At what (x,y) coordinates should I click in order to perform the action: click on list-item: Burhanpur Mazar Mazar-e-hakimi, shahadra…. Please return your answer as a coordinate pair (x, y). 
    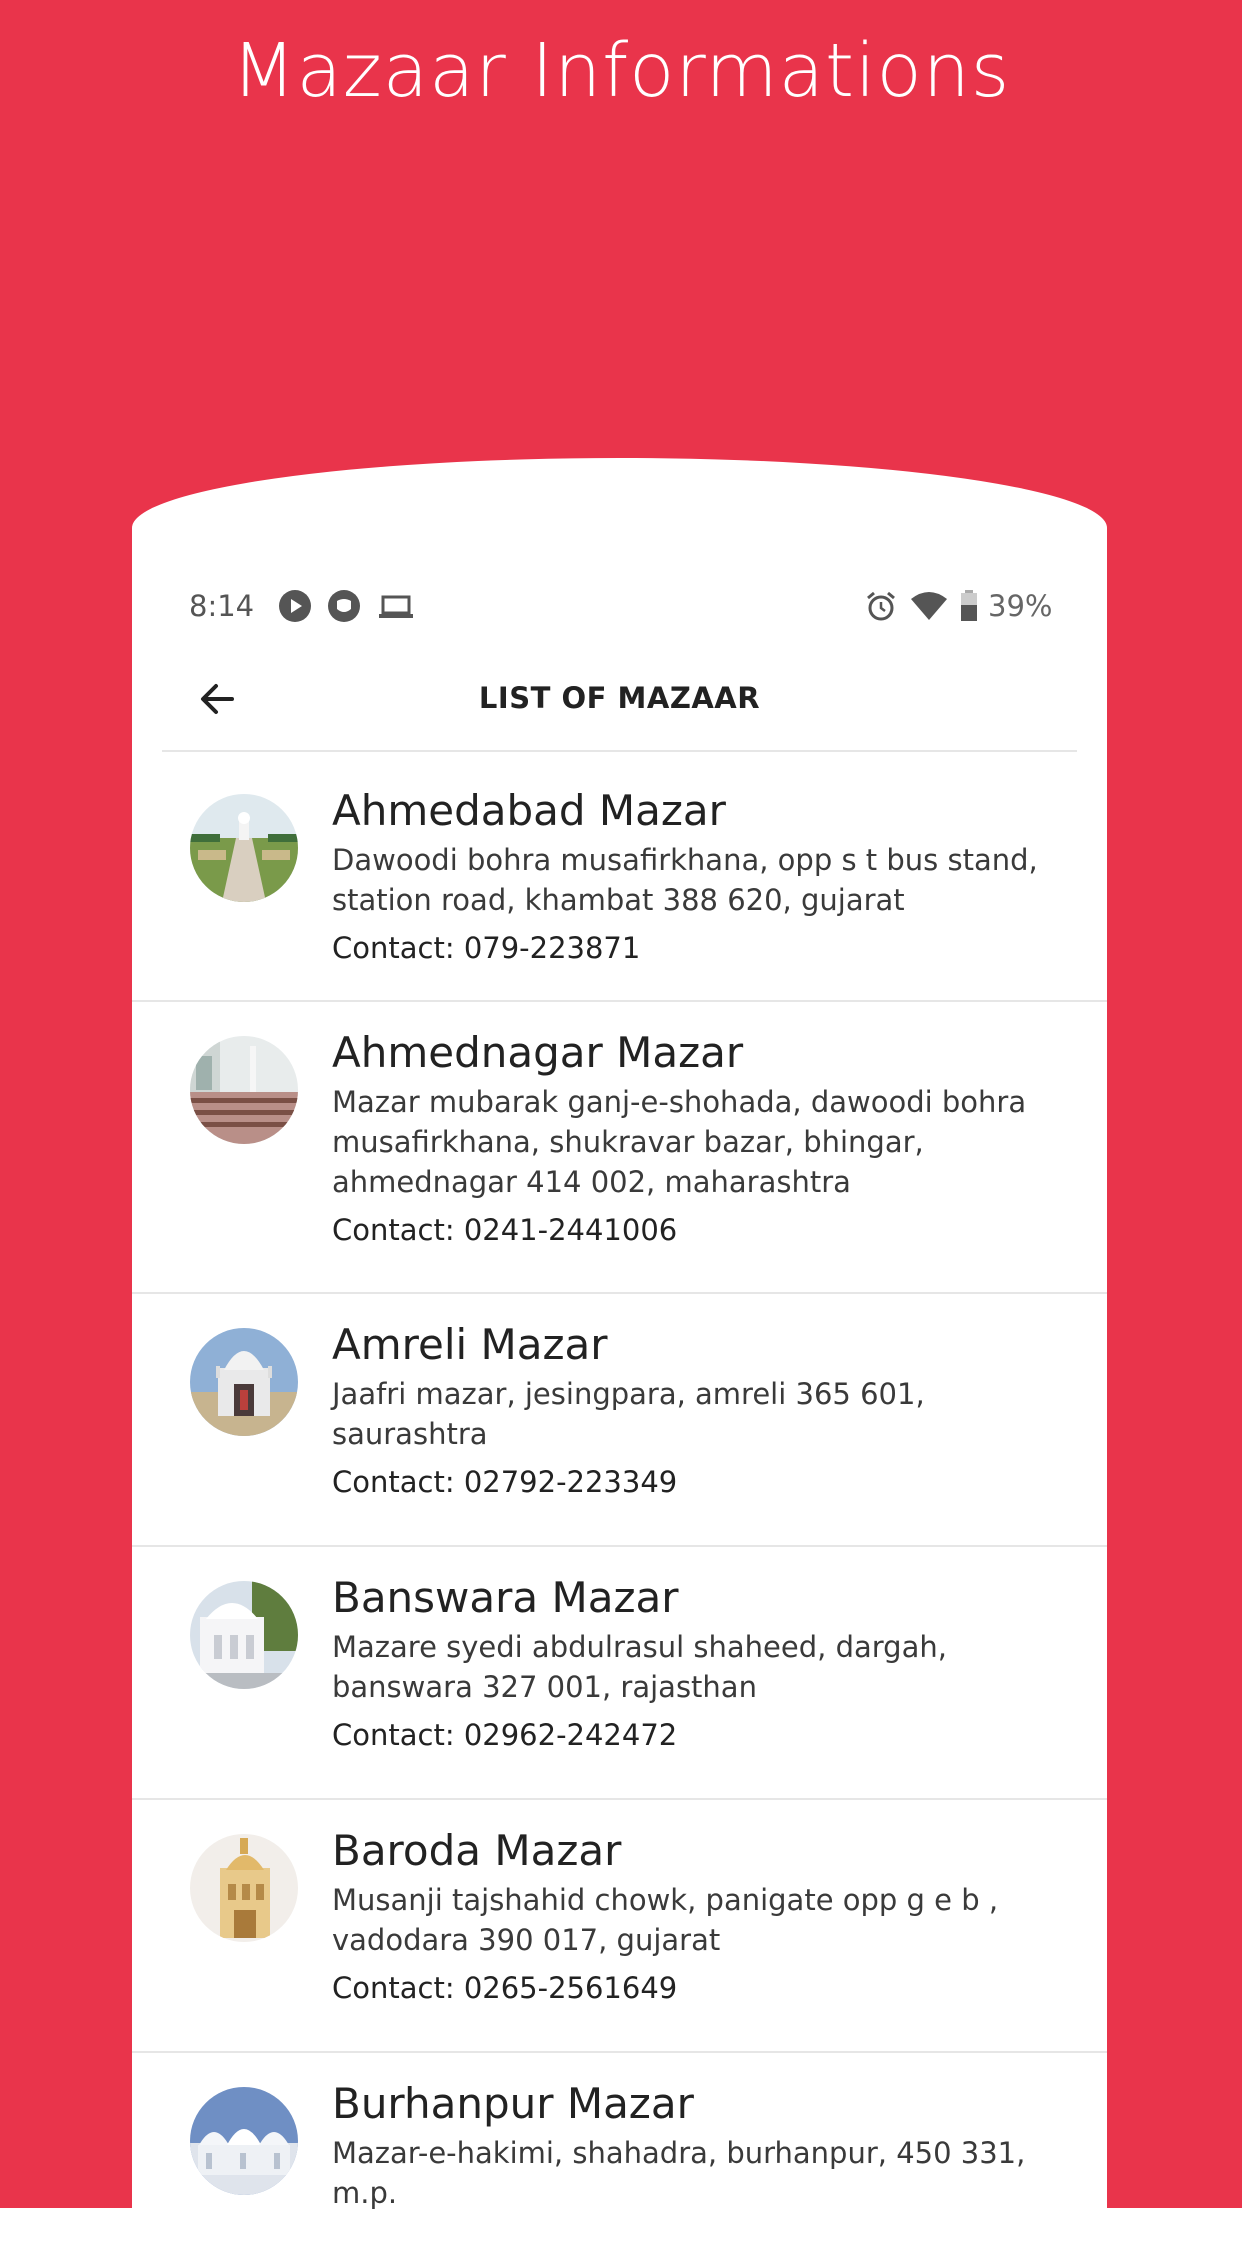
    Looking at the image, I should click on (619, 2150).